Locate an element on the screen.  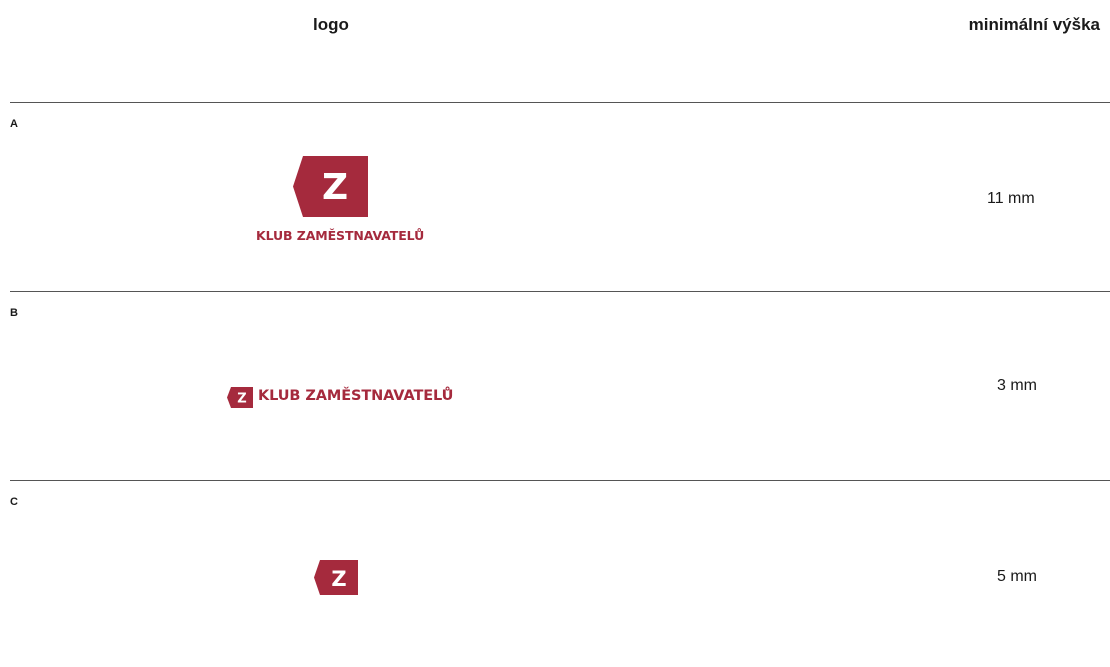
min-height-b: 3 mm is located at coordinates (1017, 385).